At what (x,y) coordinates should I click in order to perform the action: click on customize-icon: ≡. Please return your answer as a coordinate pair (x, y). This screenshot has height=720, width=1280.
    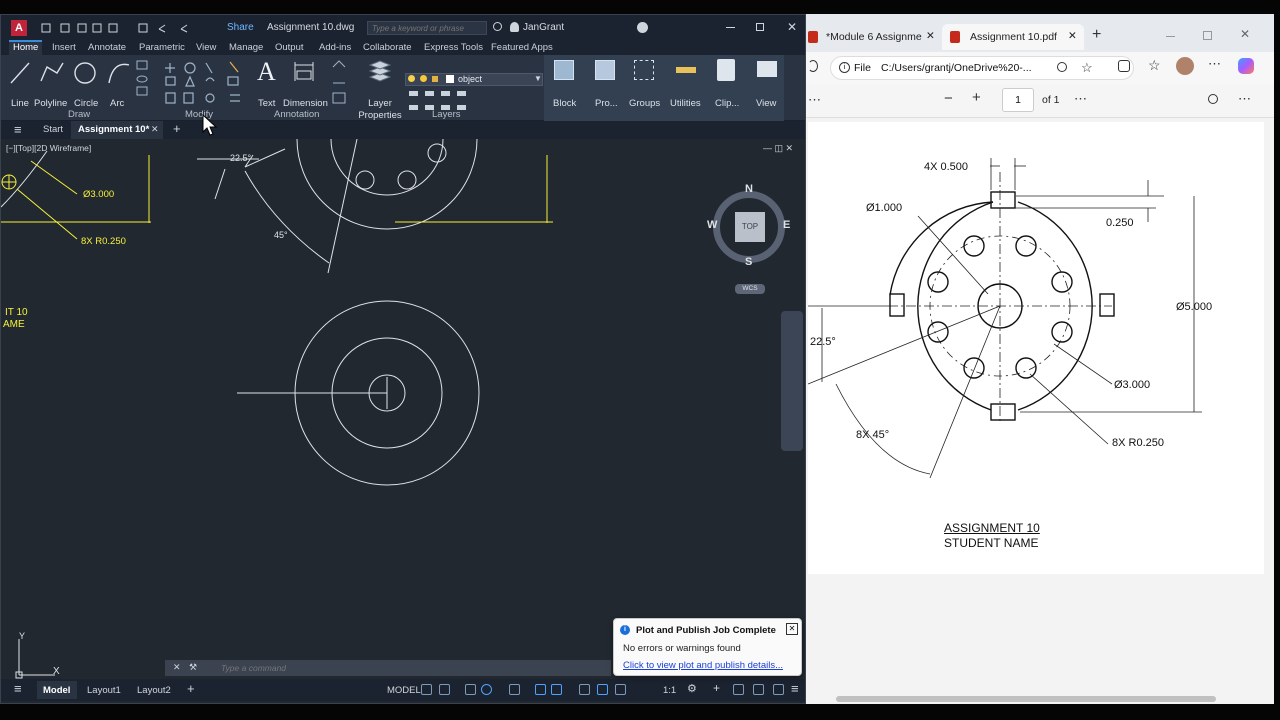
    Looking at the image, I should click on (795, 688).